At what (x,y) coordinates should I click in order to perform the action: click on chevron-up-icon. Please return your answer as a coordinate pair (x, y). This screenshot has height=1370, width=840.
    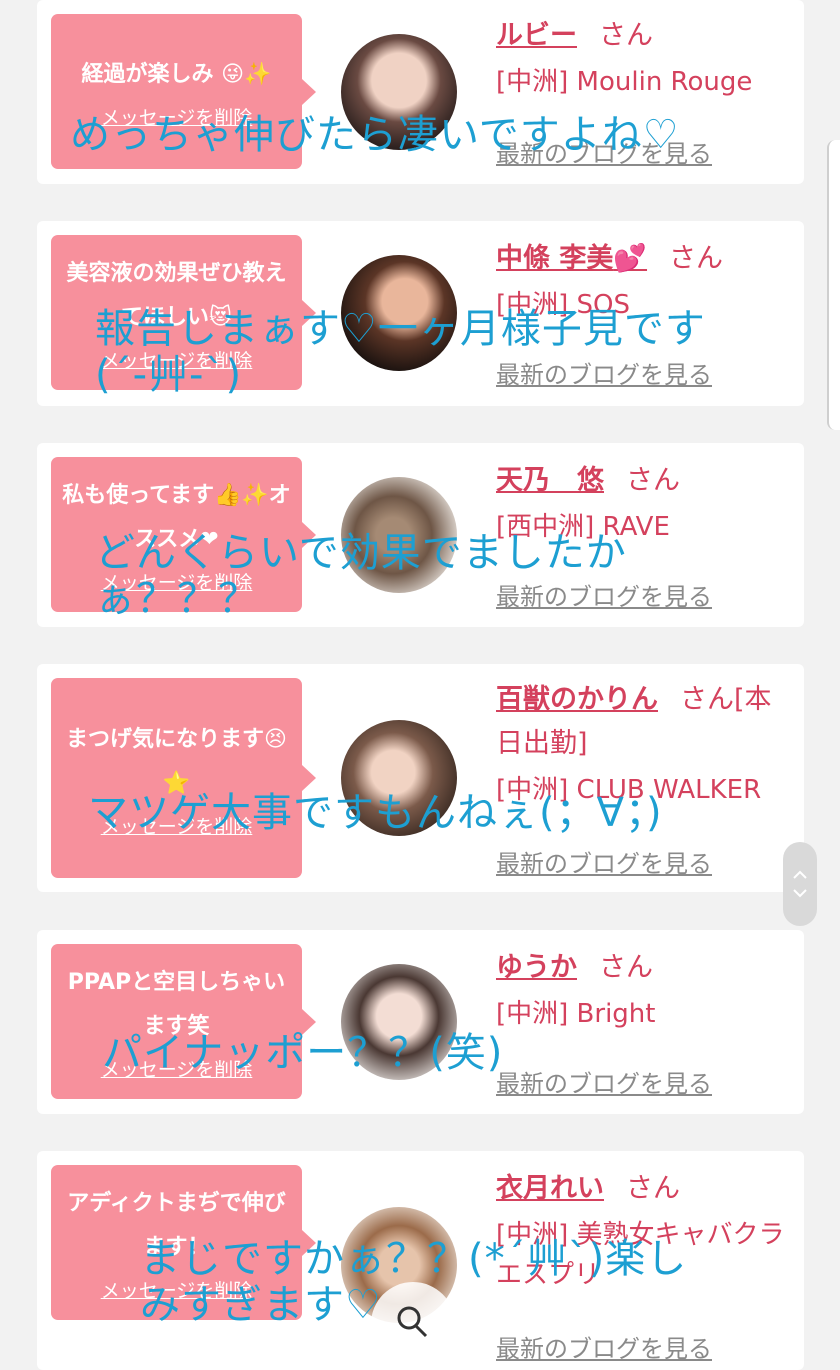
    Looking at the image, I should click on (800, 875).